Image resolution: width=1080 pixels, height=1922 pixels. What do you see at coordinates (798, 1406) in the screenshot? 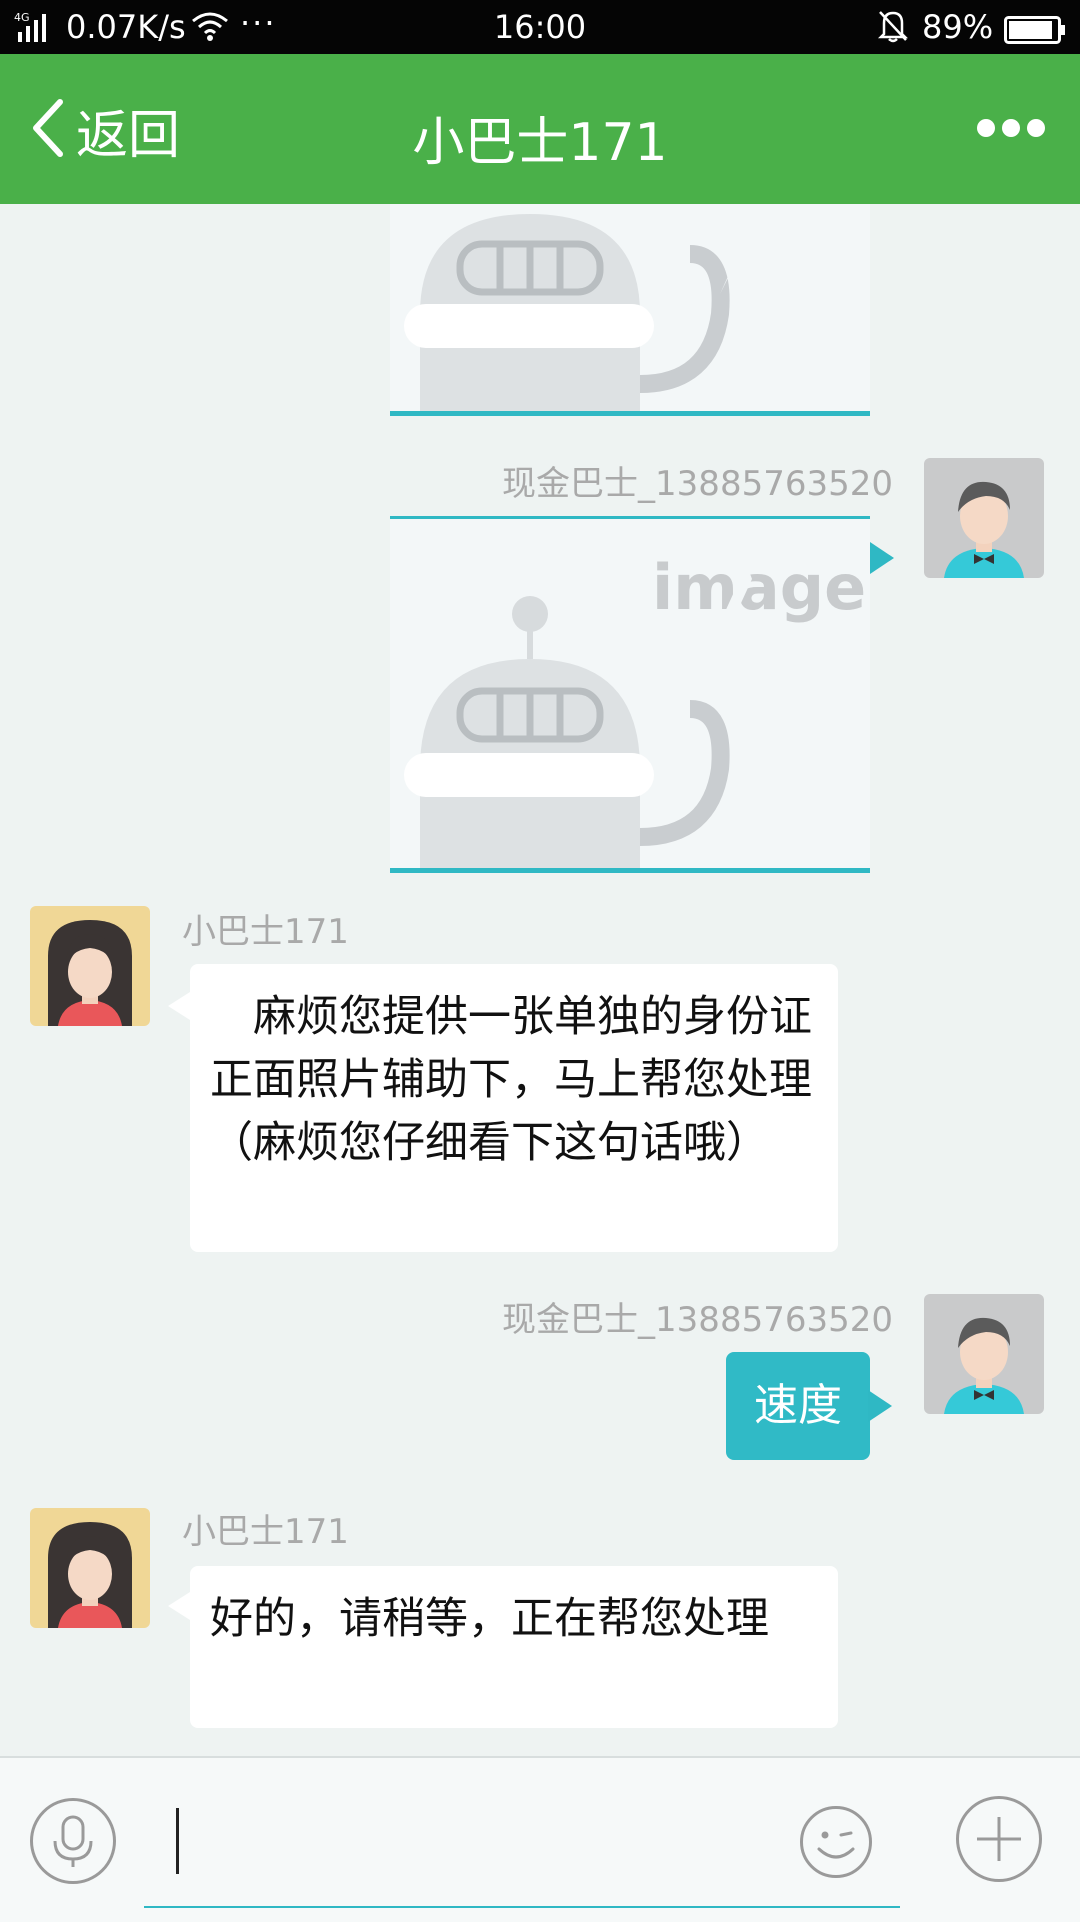
I see `message-bubble: 速度` at bounding box center [798, 1406].